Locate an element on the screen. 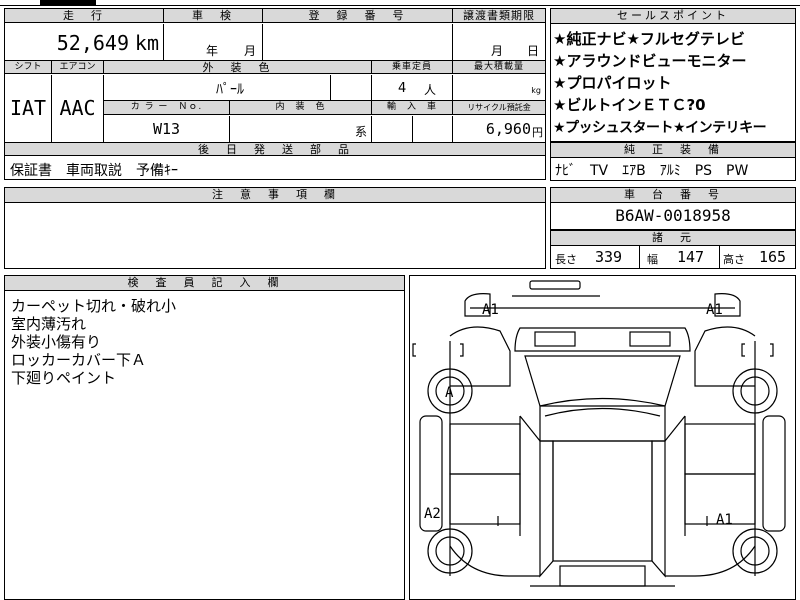  later-parts-header: 後 日 発 送 部 品 is located at coordinates (275, 149).